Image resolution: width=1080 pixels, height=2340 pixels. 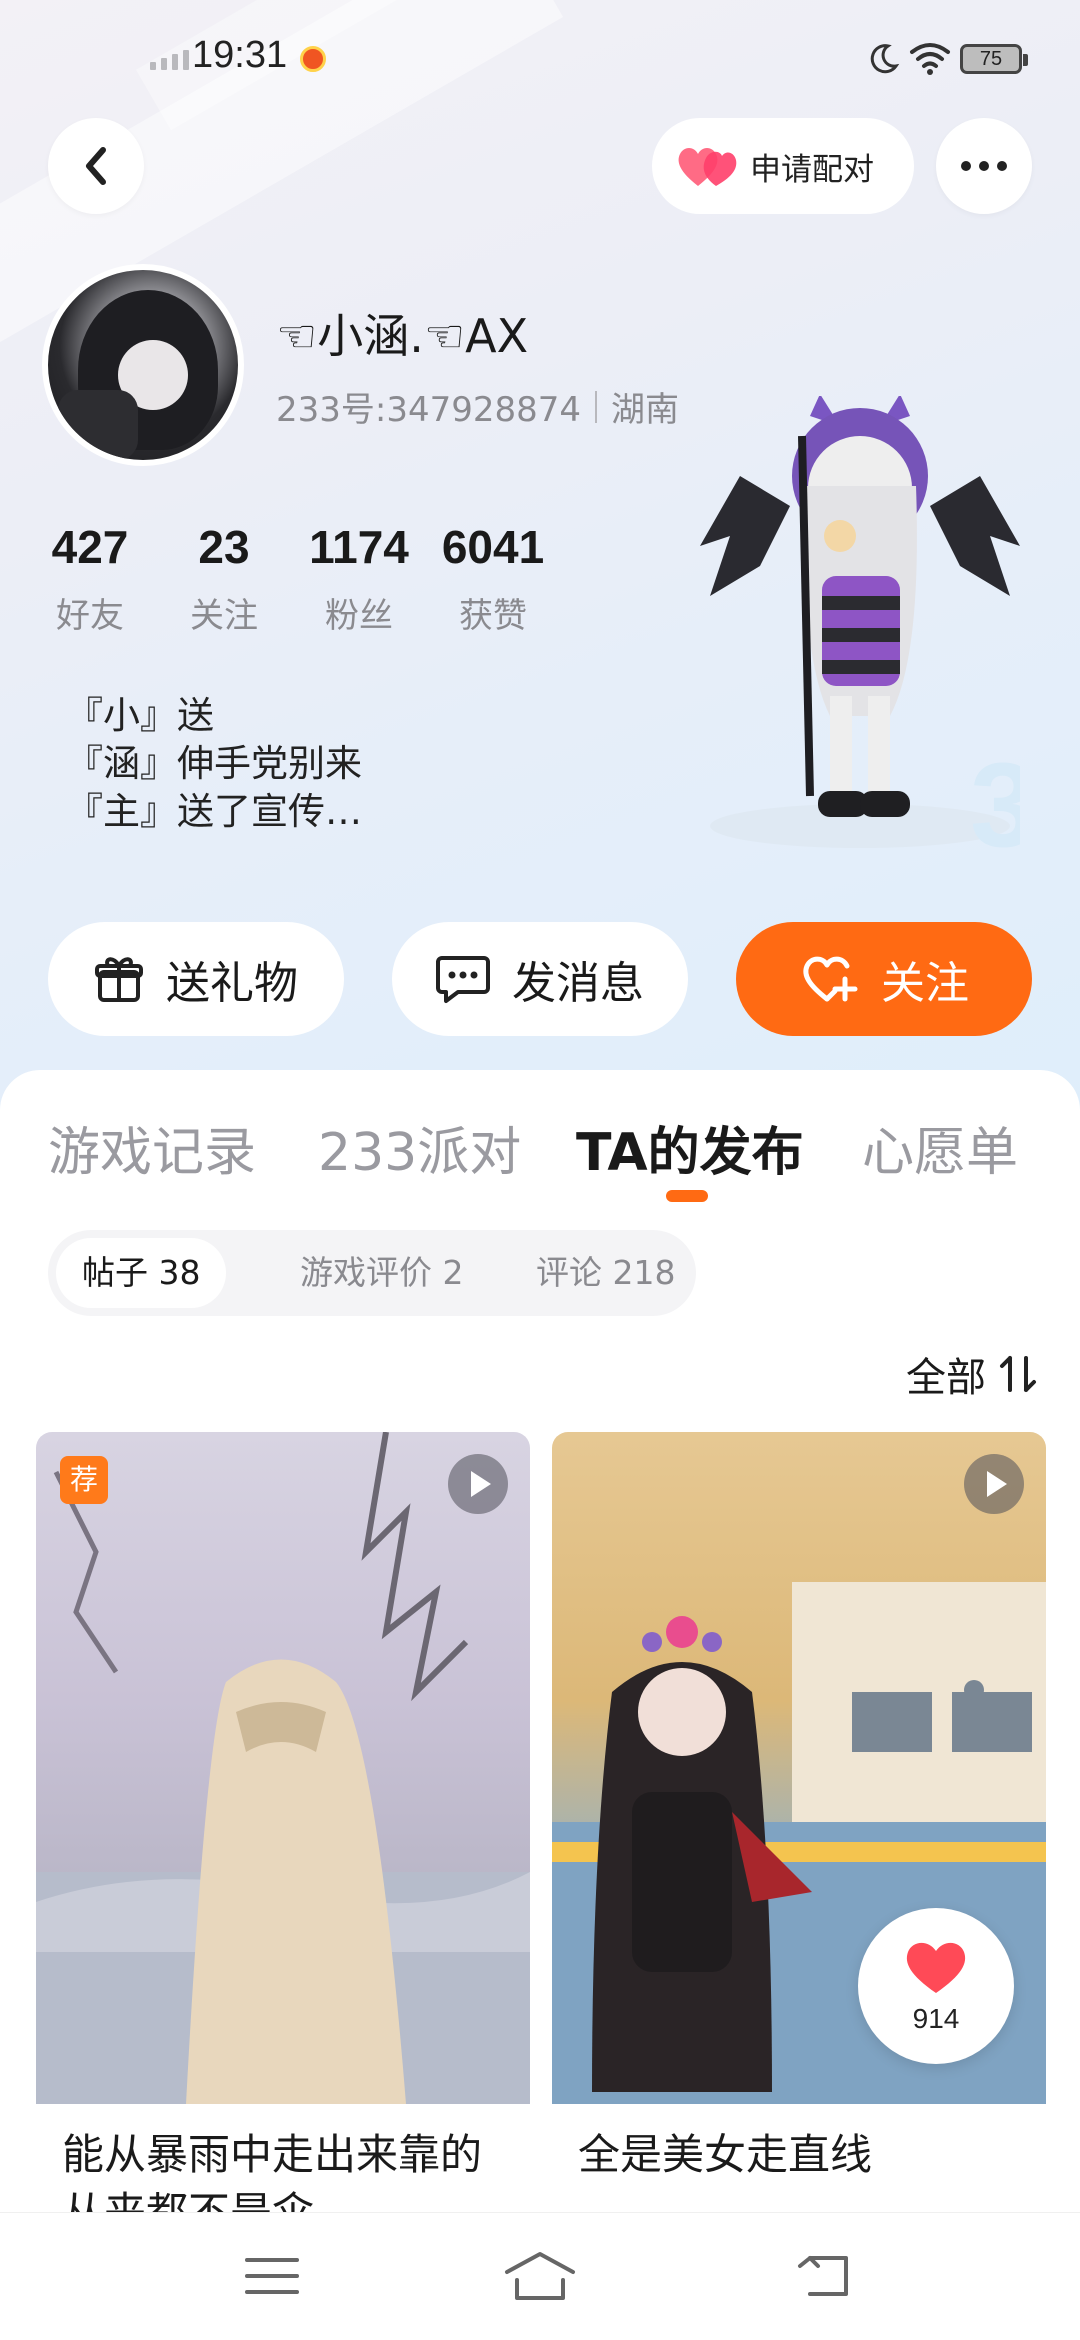 What do you see at coordinates (596, 406) in the screenshot?
I see `meta-divider` at bounding box center [596, 406].